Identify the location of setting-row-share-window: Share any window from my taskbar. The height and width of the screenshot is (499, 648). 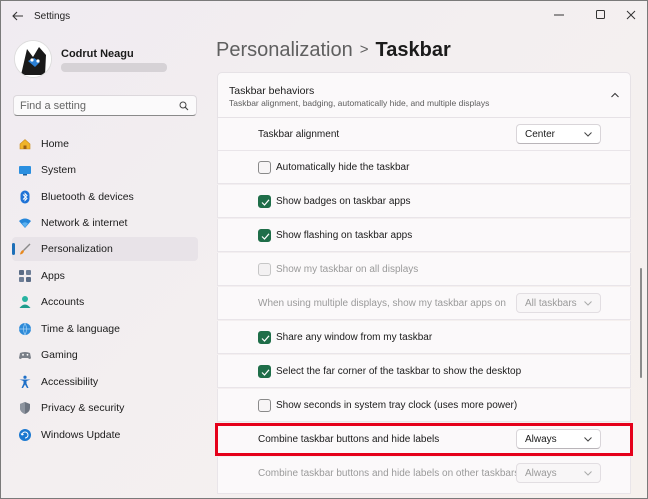
(424, 337).